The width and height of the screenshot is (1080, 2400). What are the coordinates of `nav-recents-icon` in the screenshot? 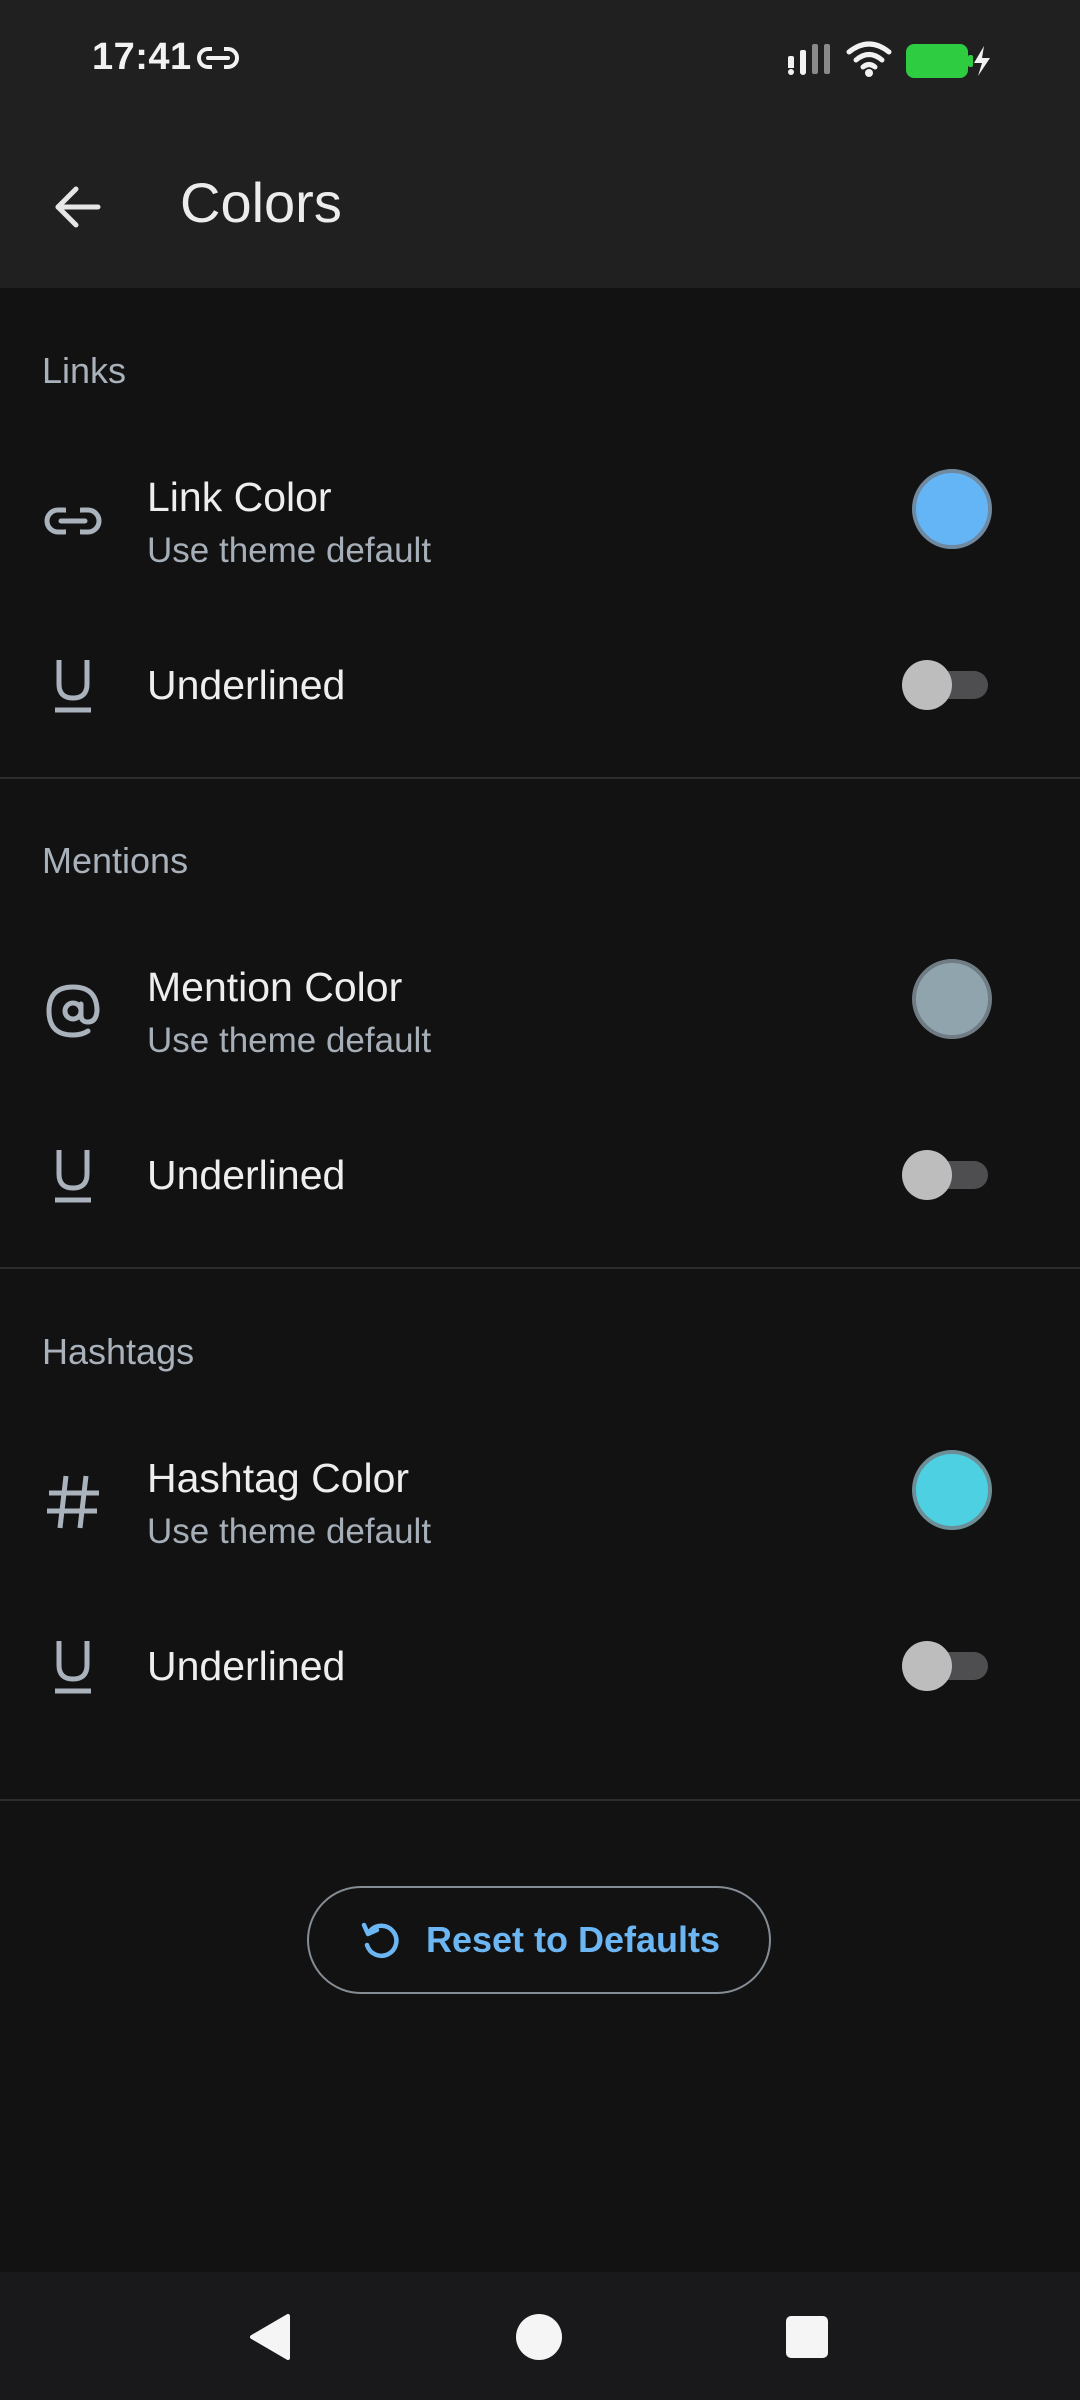 It's located at (807, 2337).